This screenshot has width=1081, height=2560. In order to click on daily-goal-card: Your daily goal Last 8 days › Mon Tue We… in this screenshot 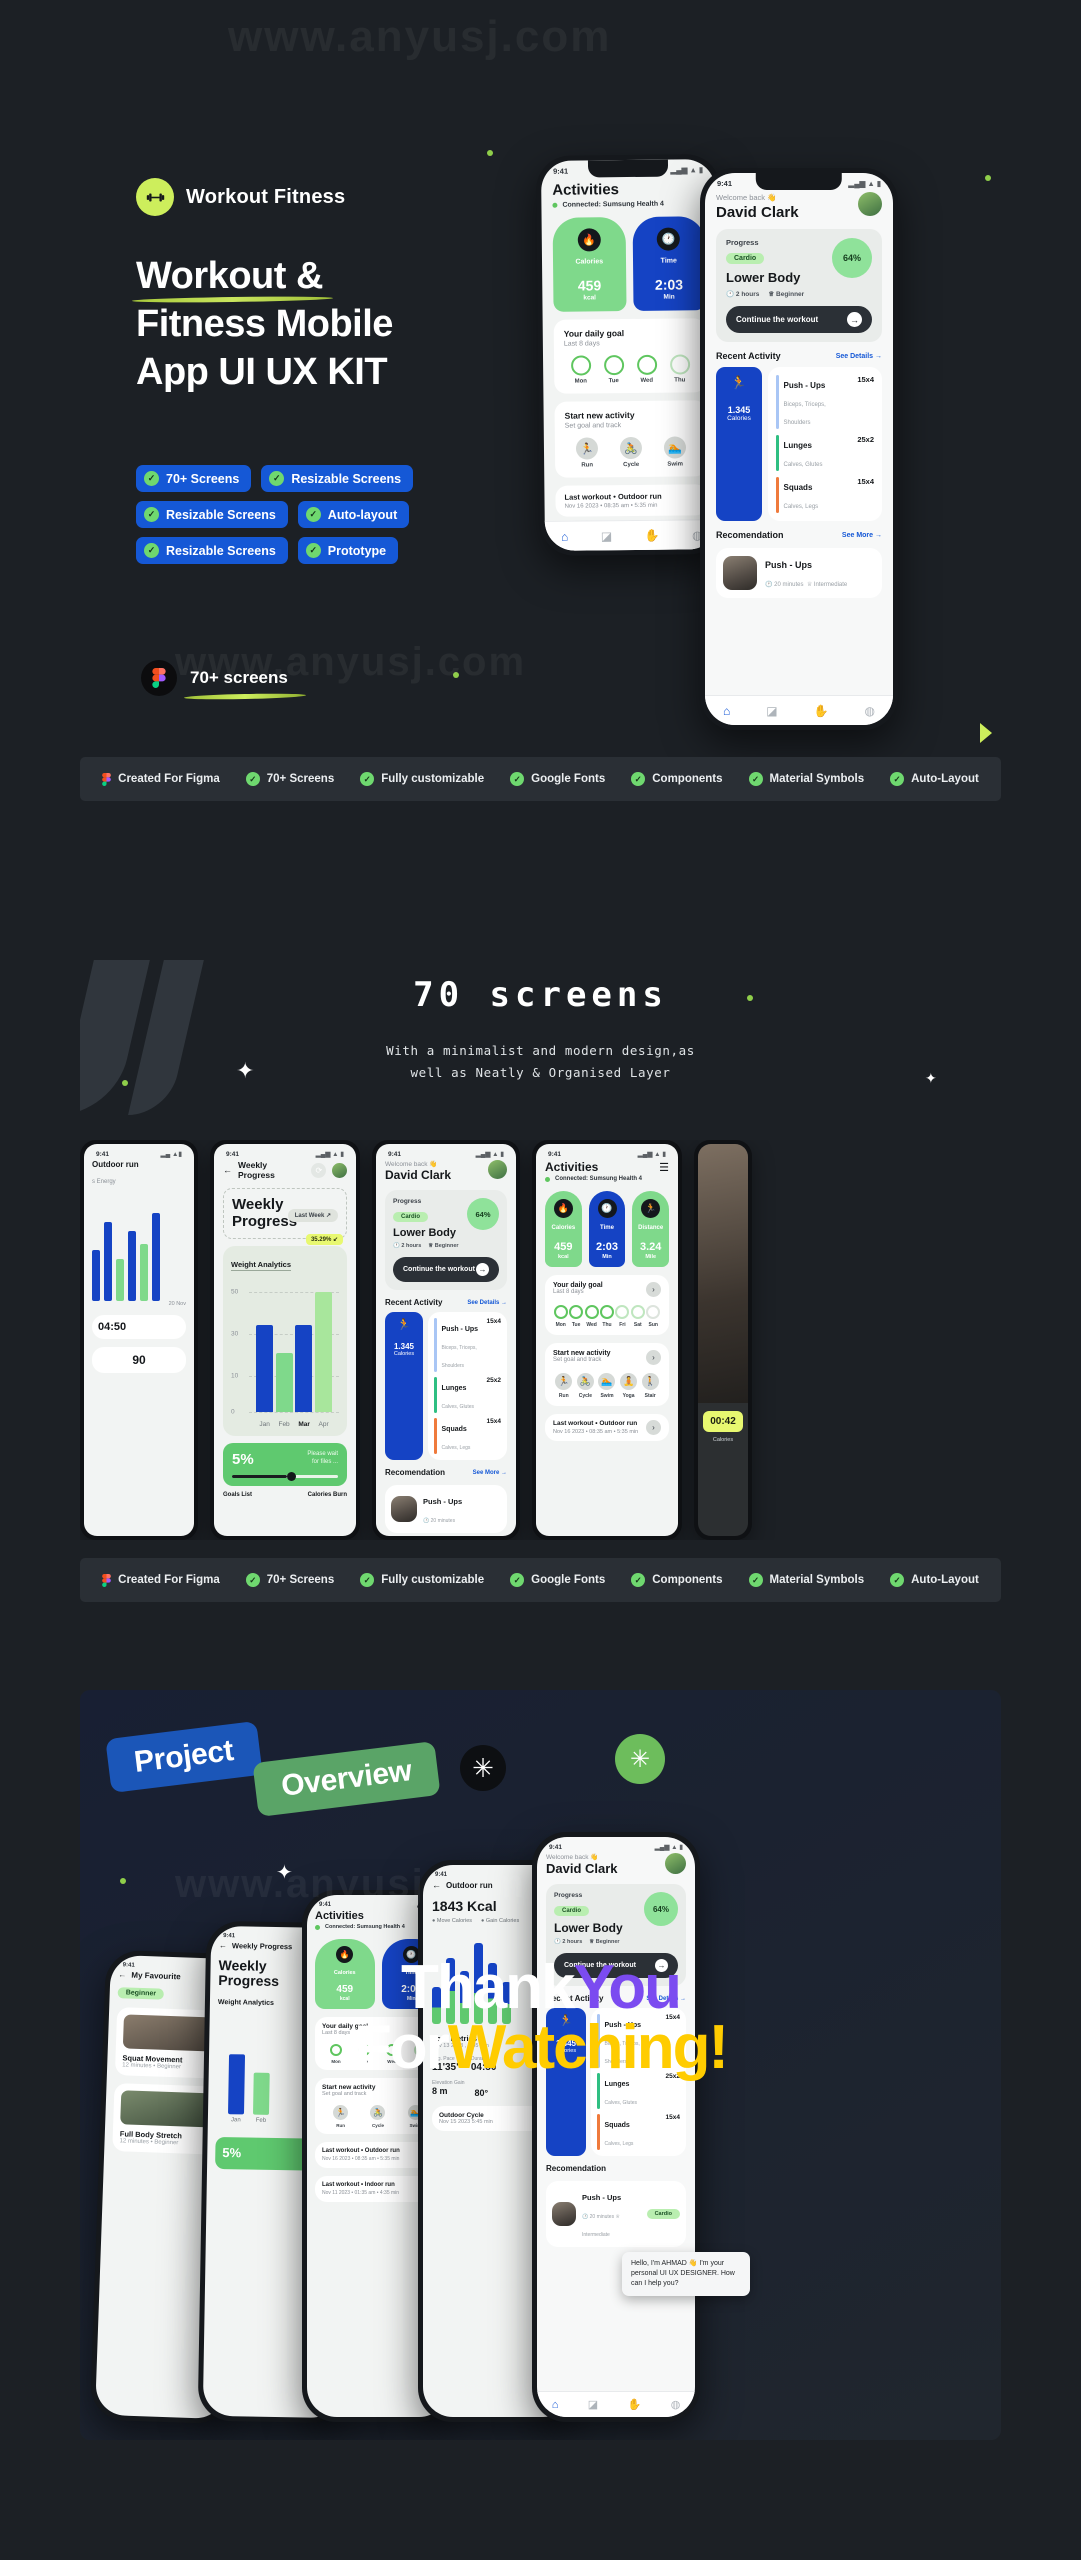, I will do `click(607, 1305)`.